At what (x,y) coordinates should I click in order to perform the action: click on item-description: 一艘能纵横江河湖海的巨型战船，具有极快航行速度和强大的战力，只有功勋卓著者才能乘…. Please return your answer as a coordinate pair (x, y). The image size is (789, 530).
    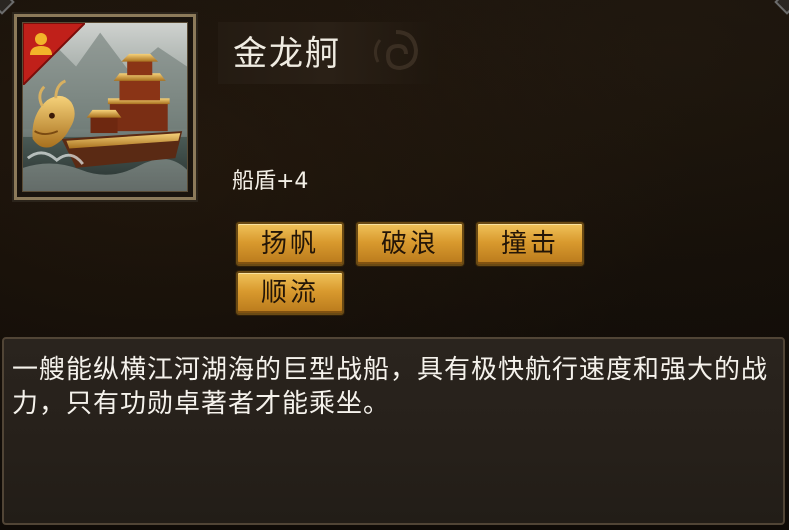
    Looking at the image, I should click on (390, 387).